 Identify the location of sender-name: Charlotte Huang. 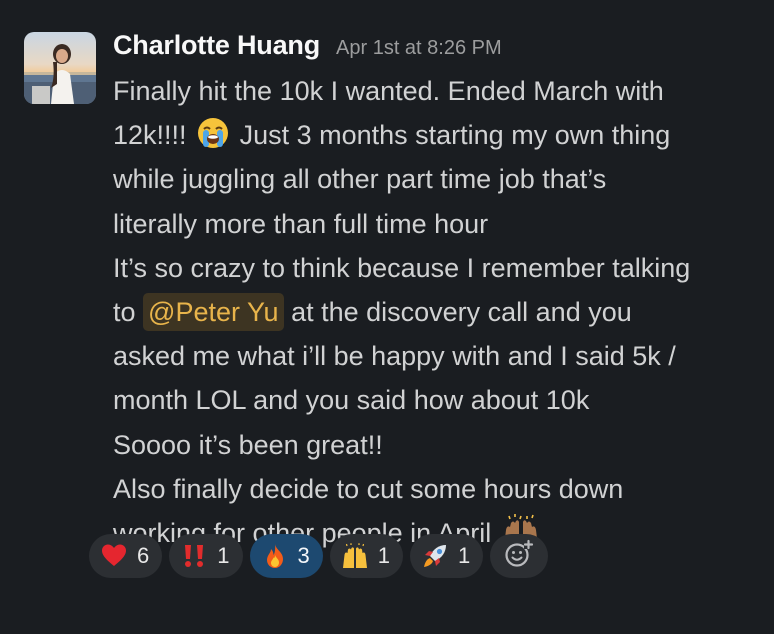
(216, 45).